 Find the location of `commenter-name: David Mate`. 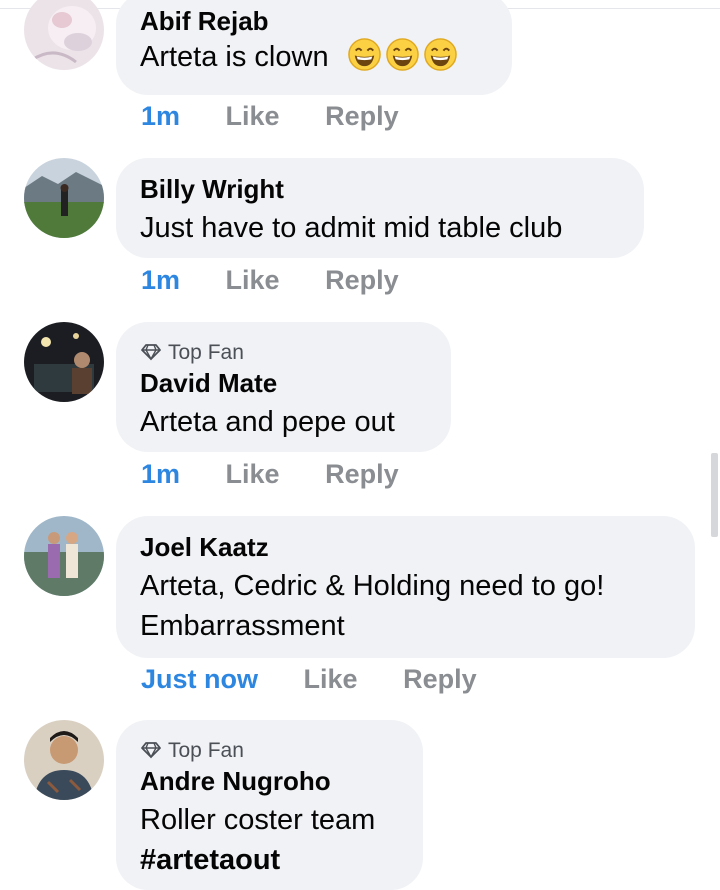

commenter-name: David Mate is located at coordinates (208, 383).